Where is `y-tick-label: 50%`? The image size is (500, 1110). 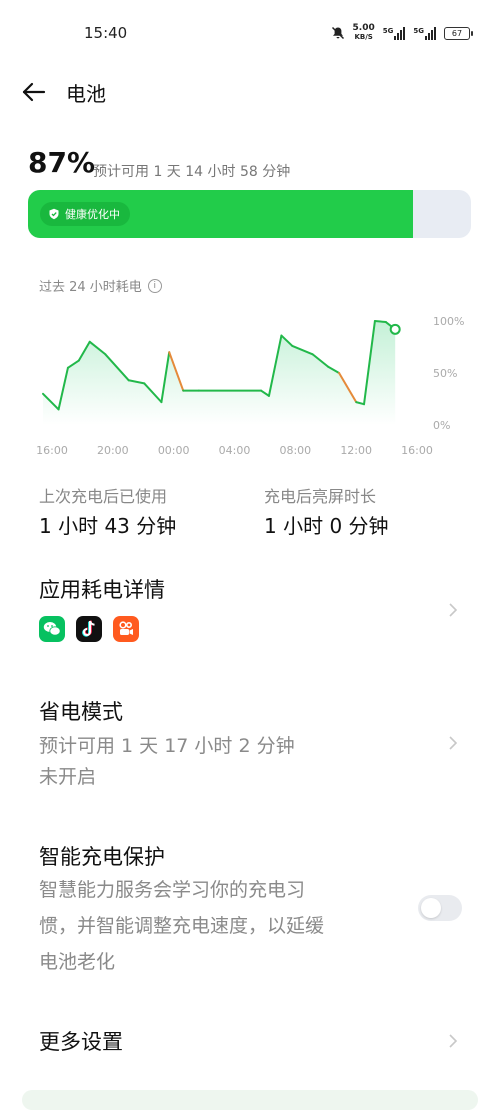
y-tick-label: 50% is located at coordinates (445, 373).